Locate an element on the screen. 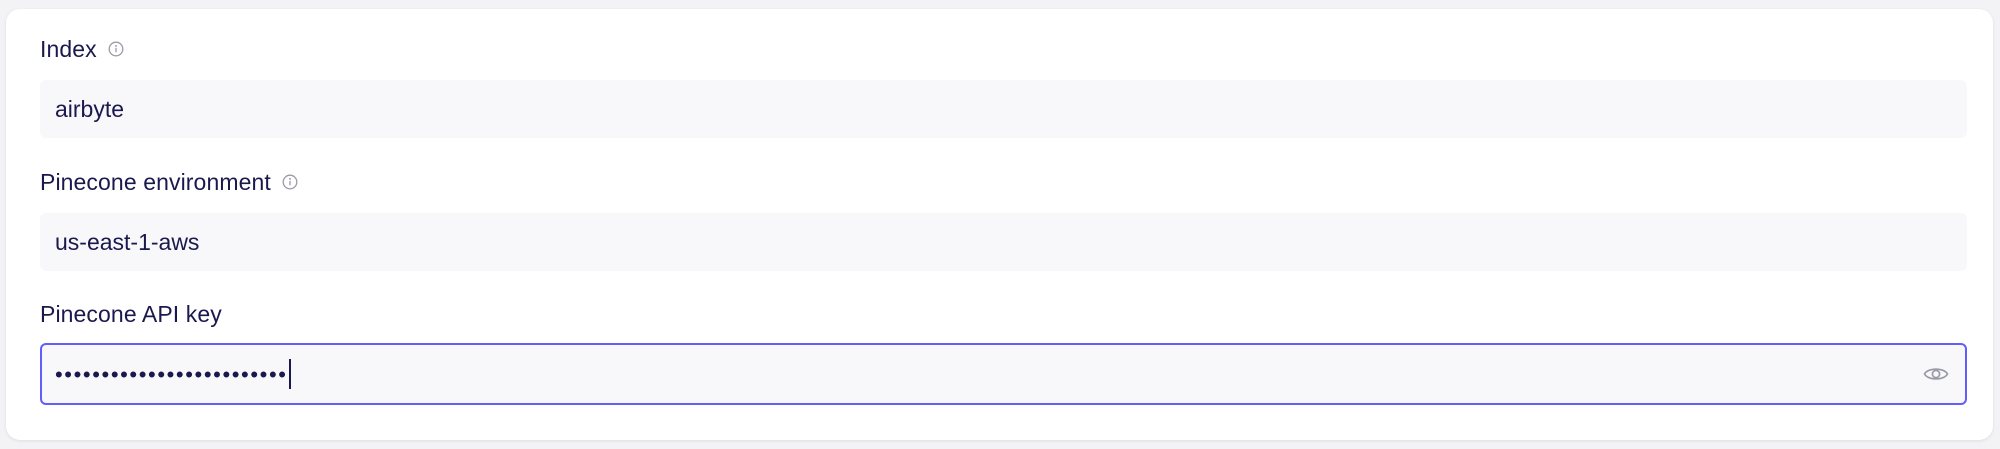  index-label-row: Index is located at coordinates (1003, 49).